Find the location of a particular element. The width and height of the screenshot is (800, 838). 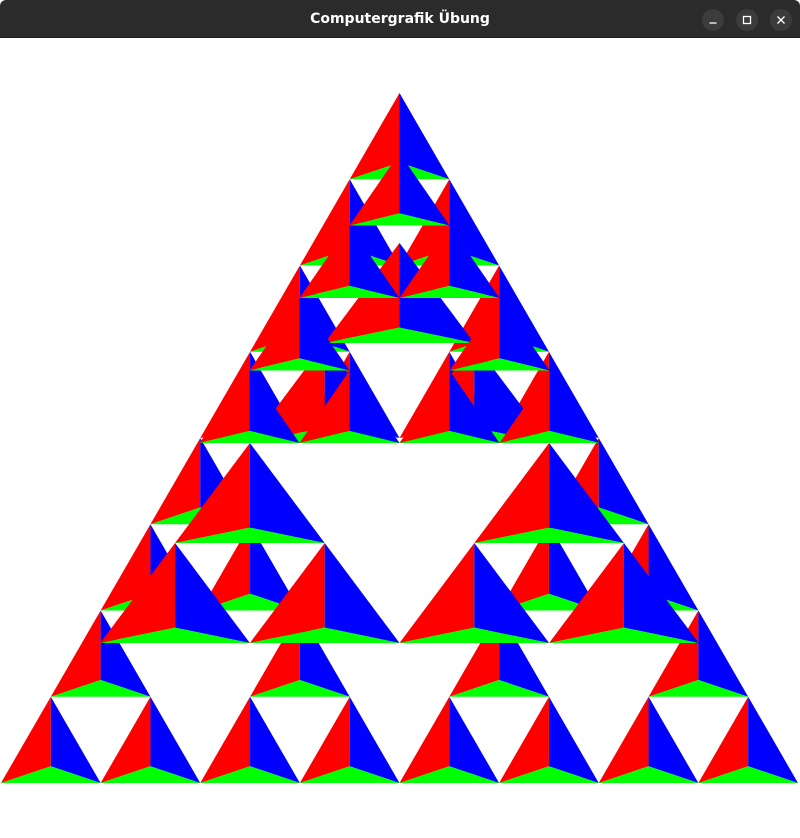

minimize-button is located at coordinates (713, 20).